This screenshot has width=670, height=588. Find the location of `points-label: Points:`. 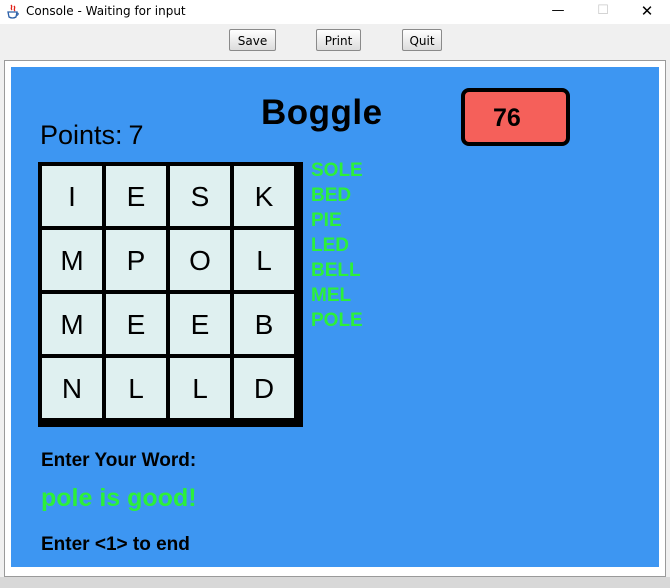

points-label: Points: is located at coordinates (81, 135).